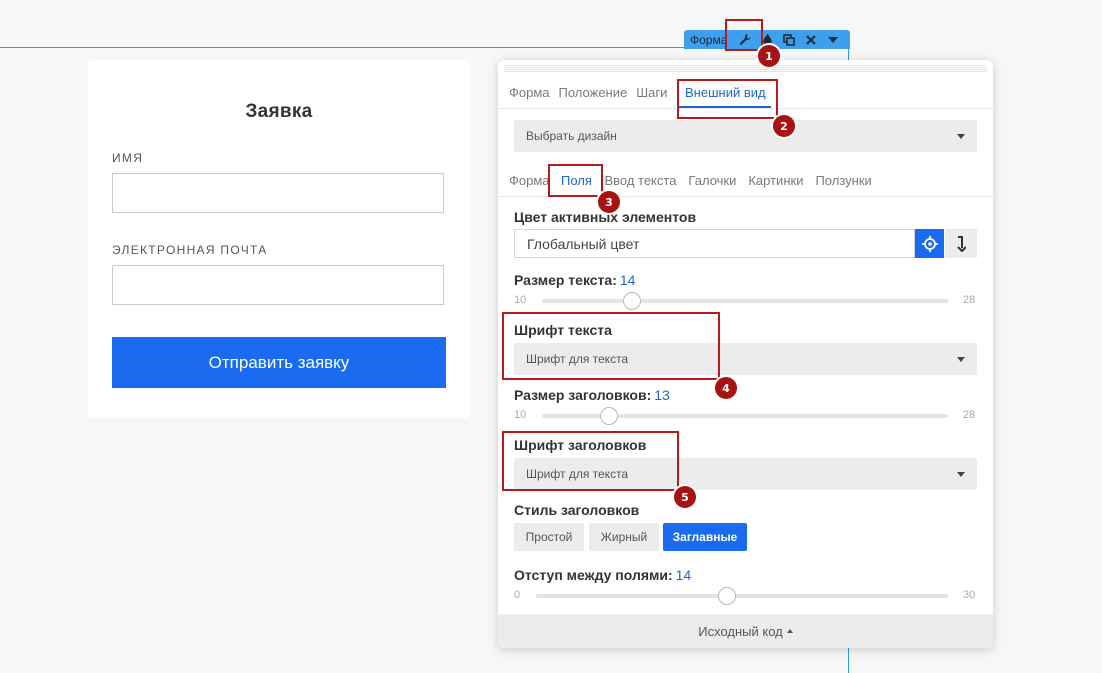 The image size is (1102, 673). What do you see at coordinates (745, 474) in the screenshot?
I see `heading-font-select: Шрифт для текста` at bounding box center [745, 474].